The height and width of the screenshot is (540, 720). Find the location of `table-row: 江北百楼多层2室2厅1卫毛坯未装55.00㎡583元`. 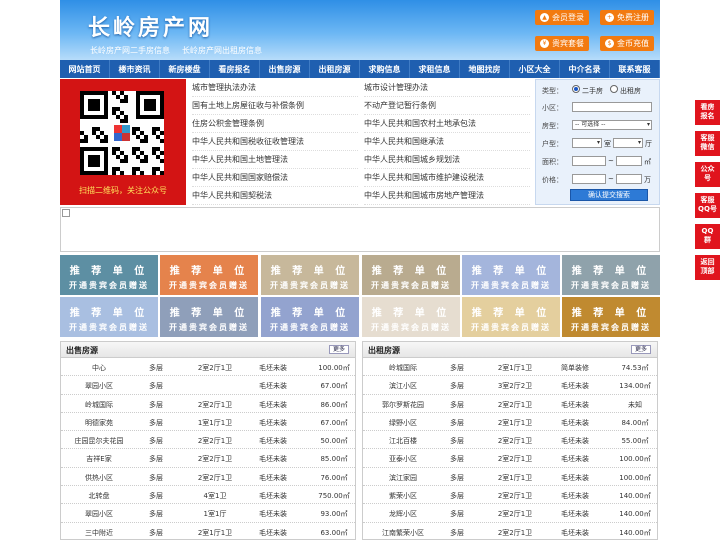

table-row: 江北百楼多层2室2厅1卫毛坯未装55.00㎡583元 is located at coordinates (510, 440).